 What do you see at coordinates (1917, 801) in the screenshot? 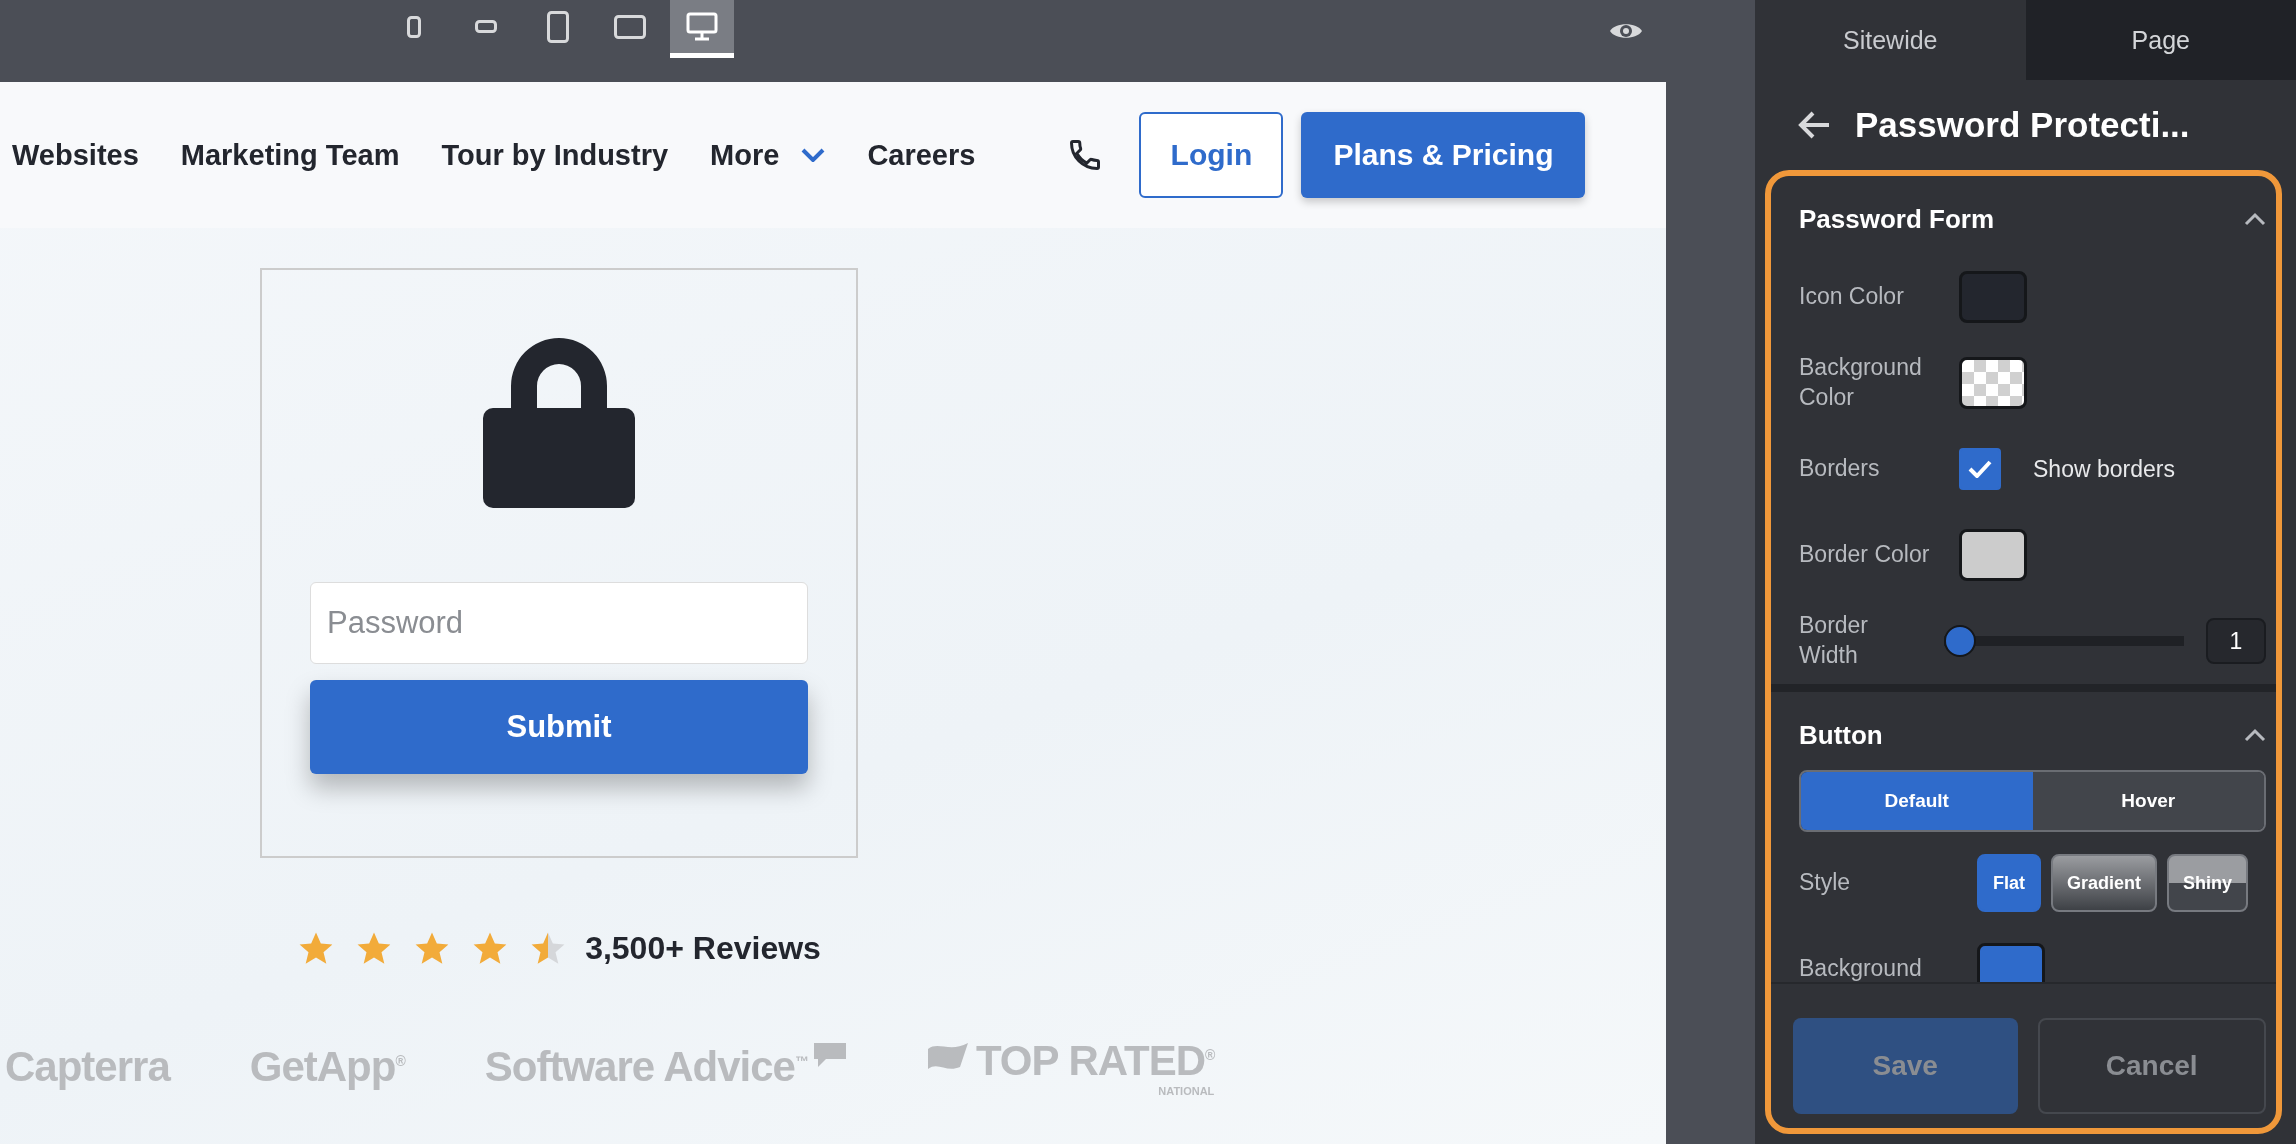
I see `state-tab: Default` at bounding box center [1917, 801].